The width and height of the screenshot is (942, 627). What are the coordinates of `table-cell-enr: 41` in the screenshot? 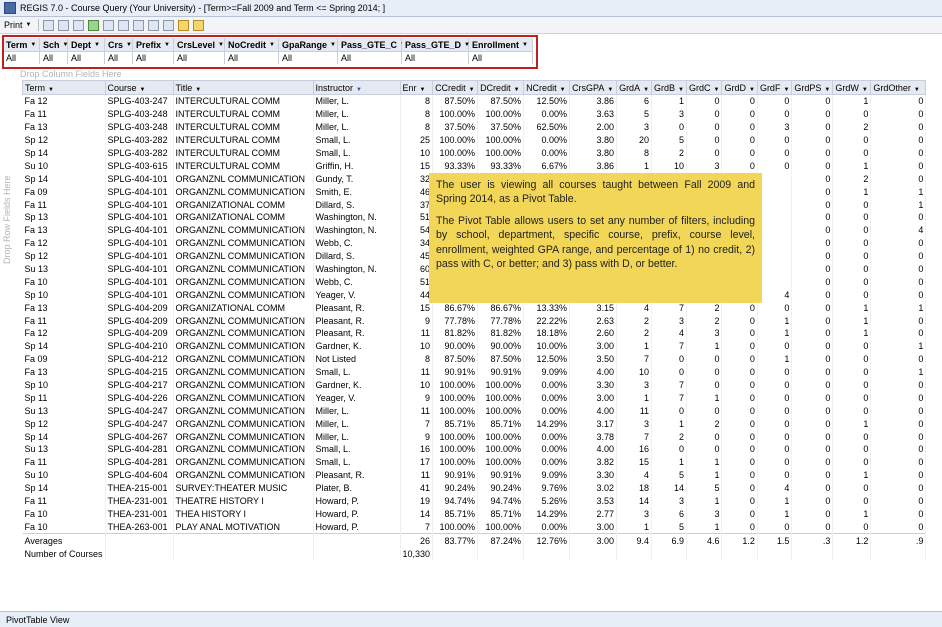 It's located at (417, 488).